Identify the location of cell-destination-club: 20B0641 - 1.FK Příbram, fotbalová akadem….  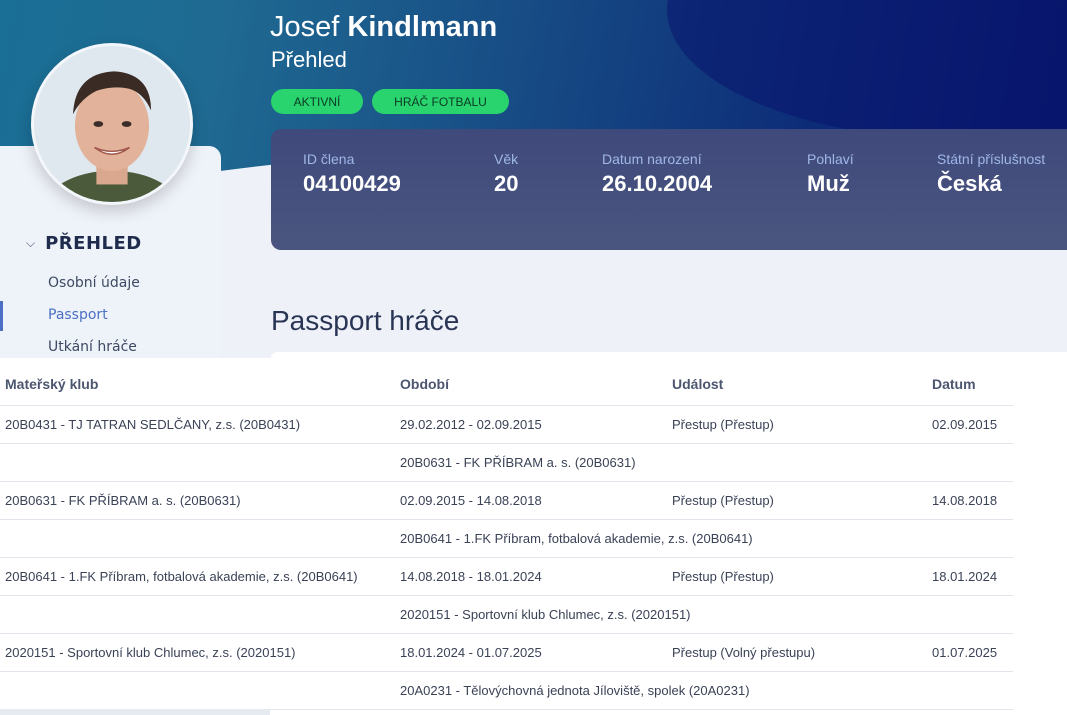
(704, 538).